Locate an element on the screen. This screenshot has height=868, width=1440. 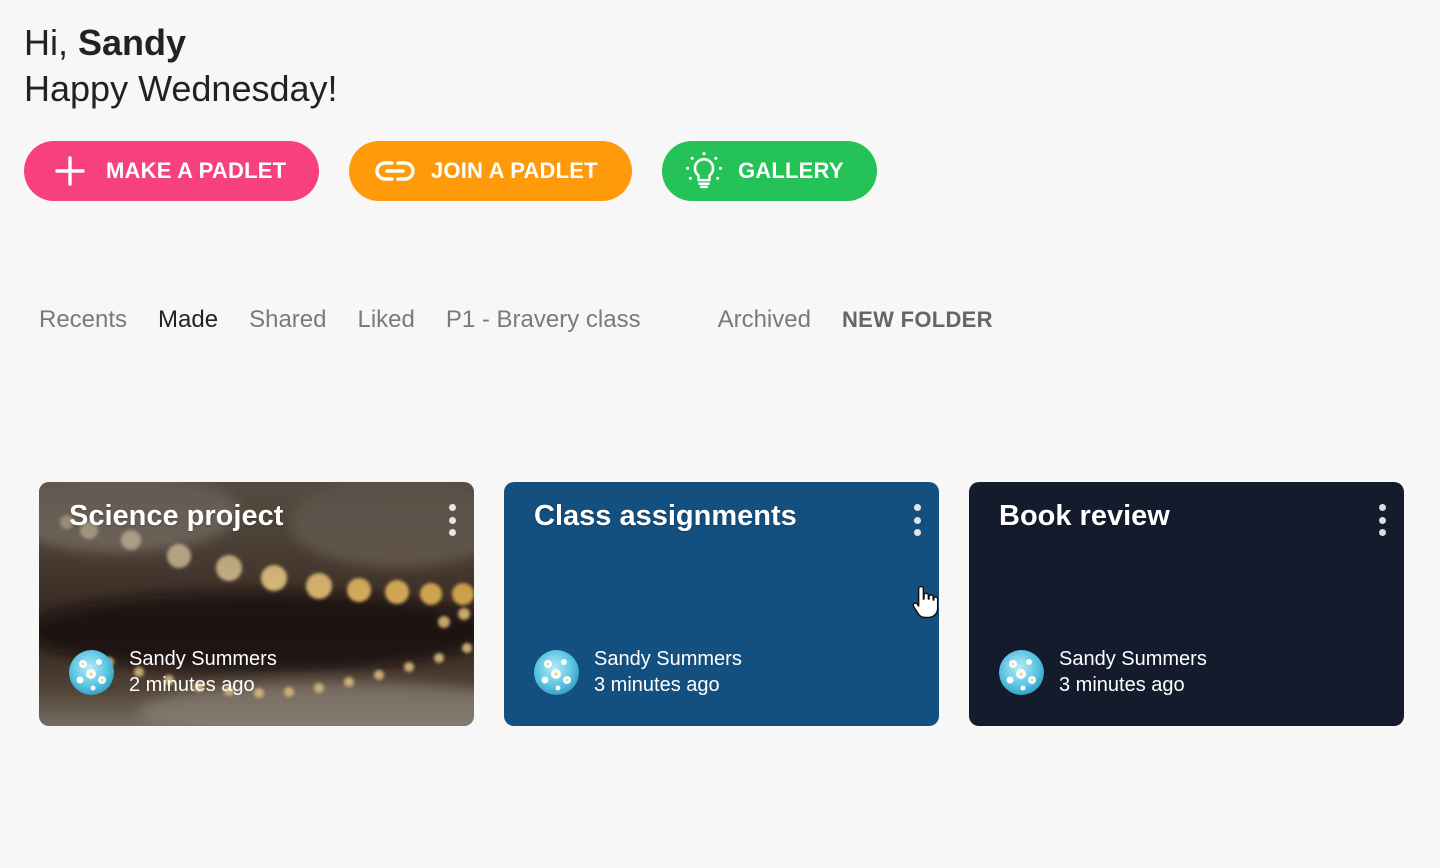
join-padlet-button: JOIN A PADLET is located at coordinates (490, 171).